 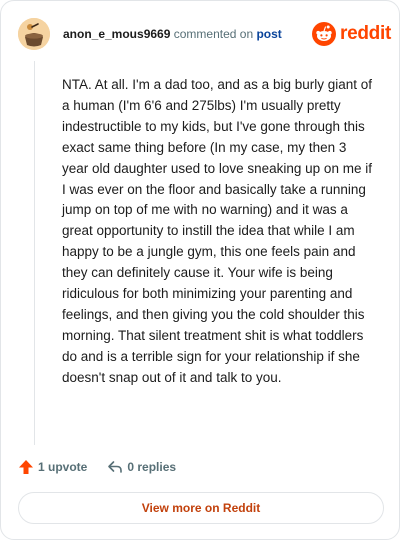 What do you see at coordinates (201, 508) in the screenshot?
I see `view-more-button: View more on Reddit` at bounding box center [201, 508].